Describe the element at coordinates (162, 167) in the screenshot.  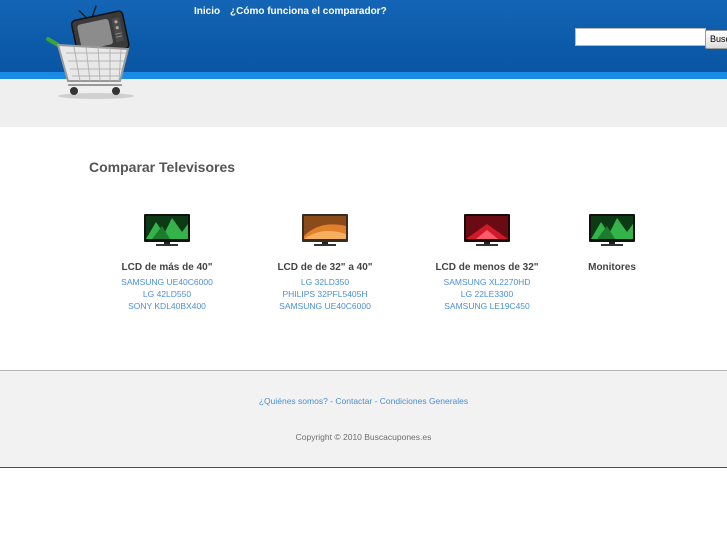
I see `page-title: Comparar Televisores` at that location.